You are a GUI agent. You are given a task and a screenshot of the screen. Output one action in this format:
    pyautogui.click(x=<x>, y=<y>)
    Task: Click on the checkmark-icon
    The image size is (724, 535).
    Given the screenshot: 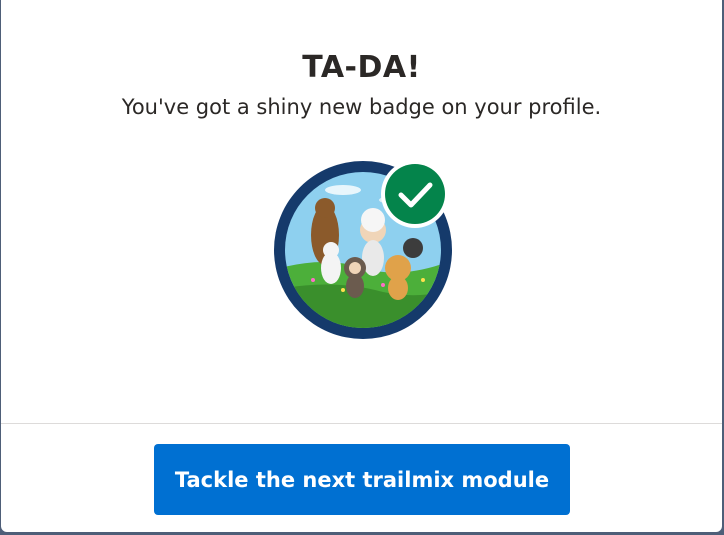 What is the action you would take?
    pyautogui.click(x=415, y=194)
    